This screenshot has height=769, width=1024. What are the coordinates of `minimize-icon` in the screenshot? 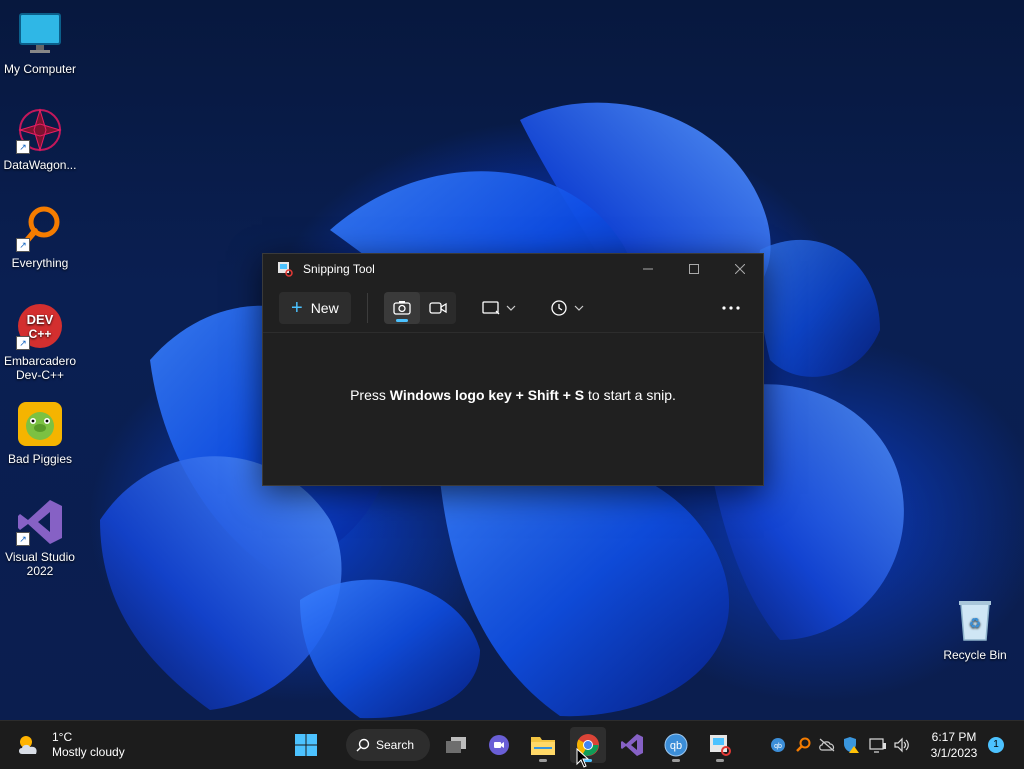 It's located at (648, 269).